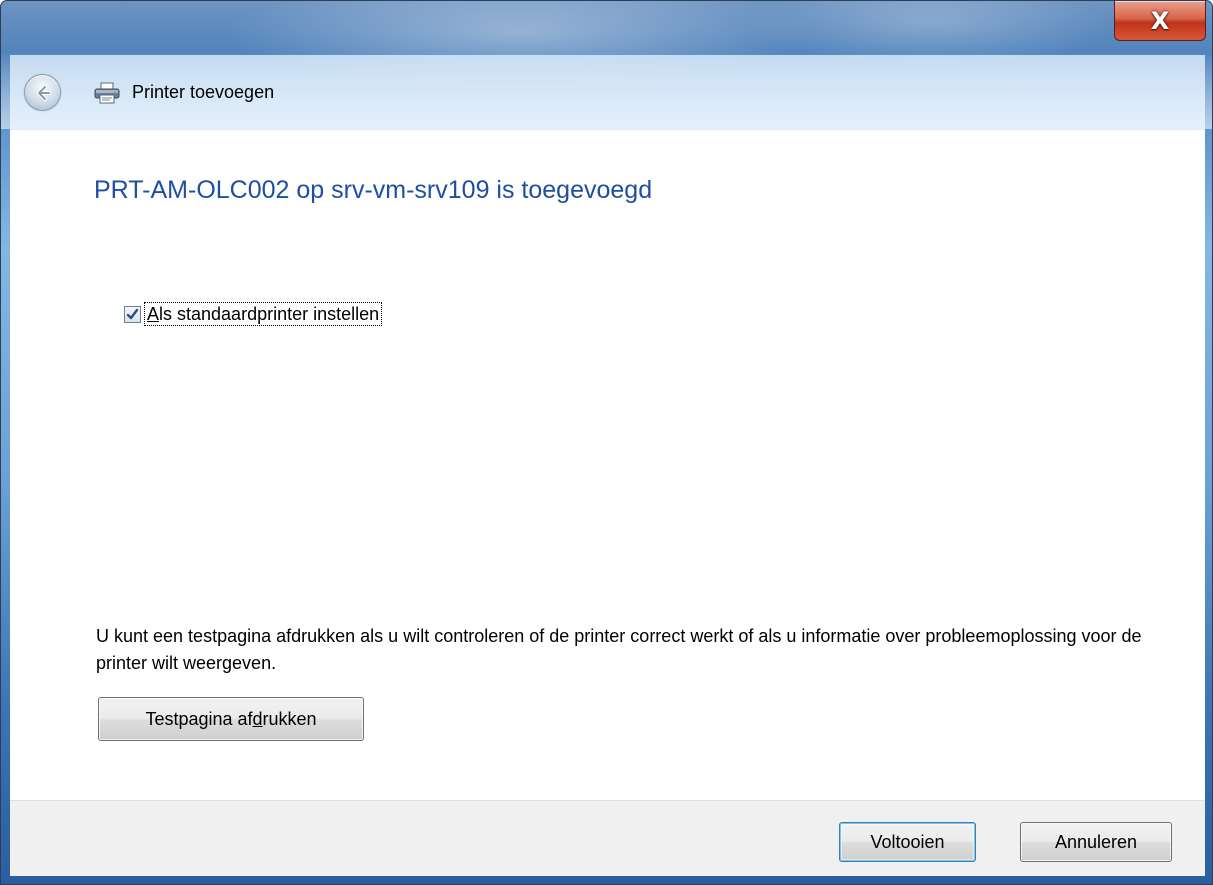  I want to click on close-button: X, so click(1160, 21).